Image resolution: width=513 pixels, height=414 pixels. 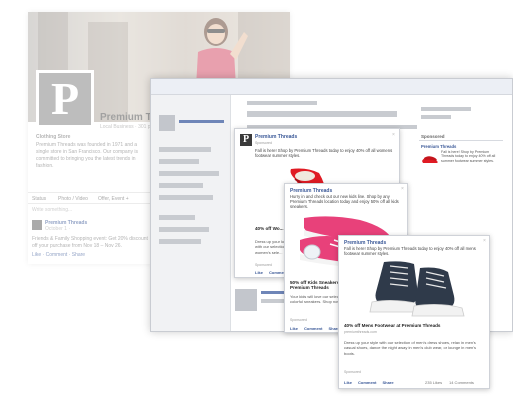 I want to click on profile-avatar, so click(x=167, y=123).